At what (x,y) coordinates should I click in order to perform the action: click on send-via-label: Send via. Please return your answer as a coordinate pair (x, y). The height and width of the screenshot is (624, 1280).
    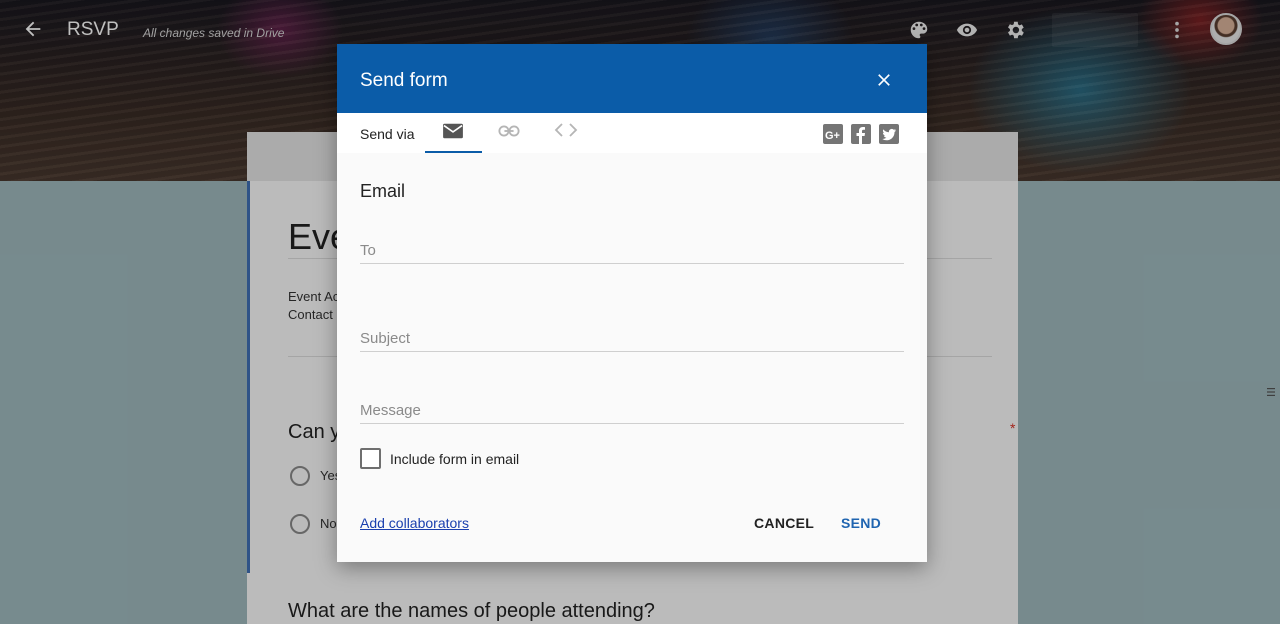
    Looking at the image, I should click on (387, 134).